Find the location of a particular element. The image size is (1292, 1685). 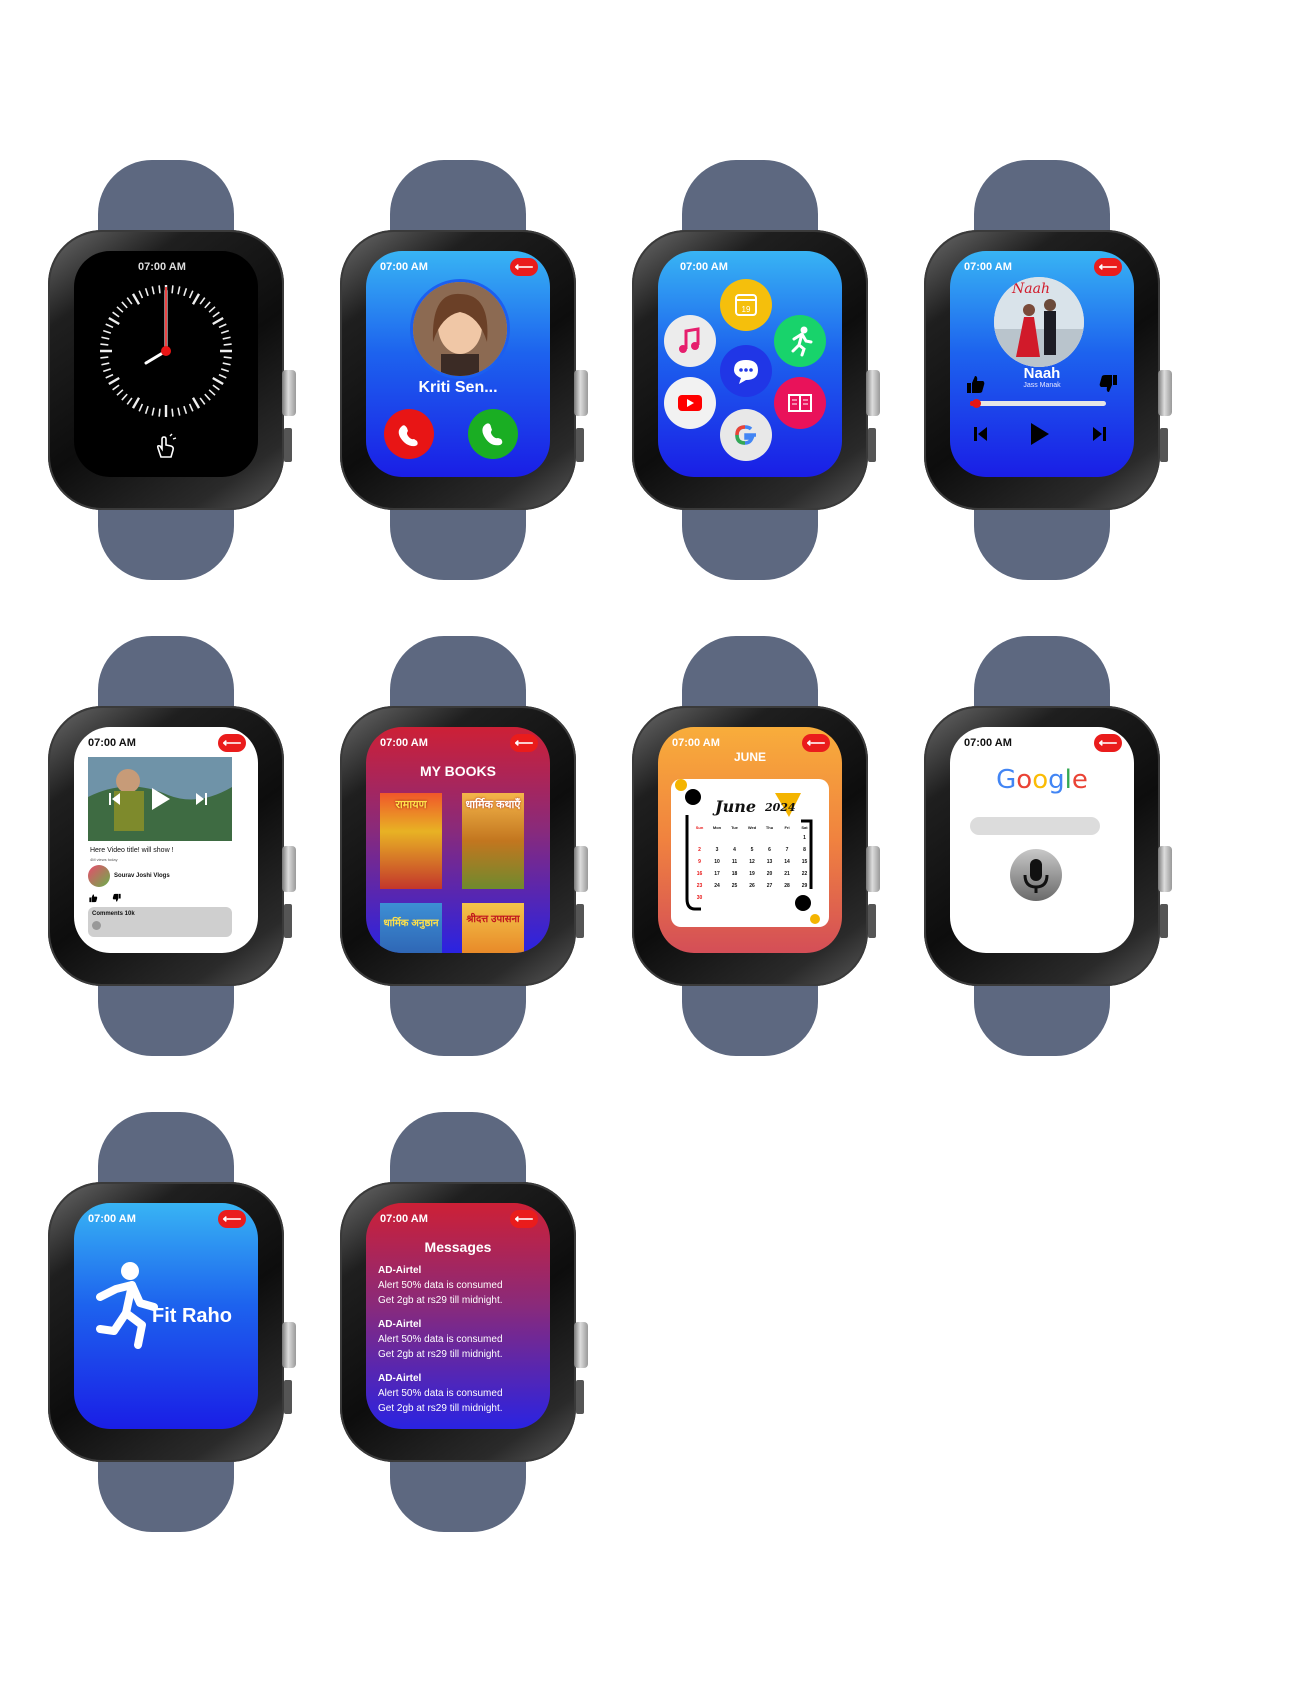

calendar-day: 19 is located at coordinates (752, 877).